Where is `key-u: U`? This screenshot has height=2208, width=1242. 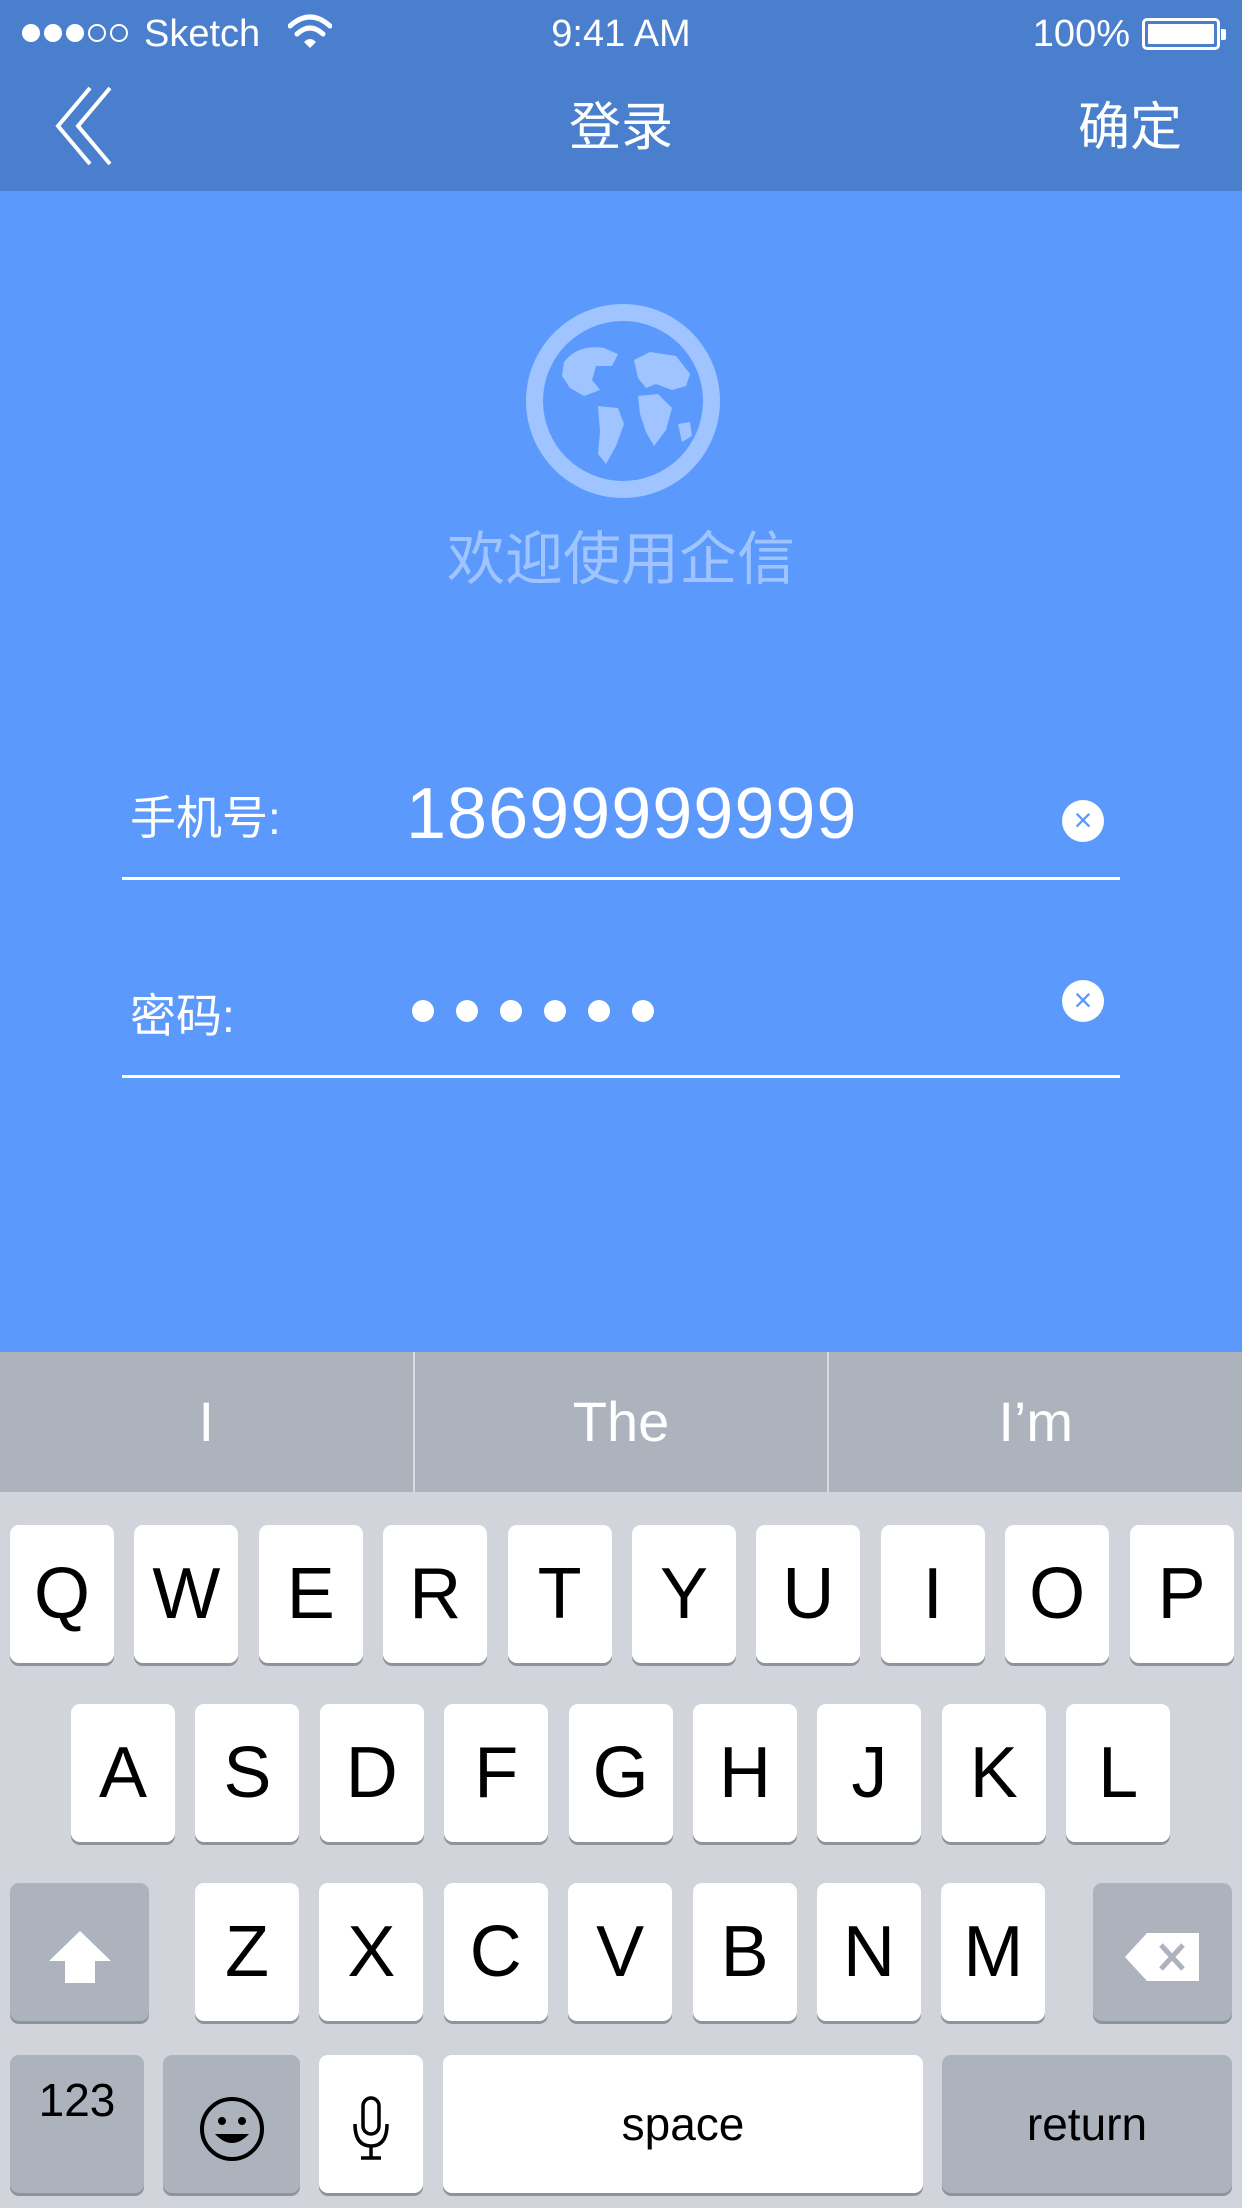
key-u: U is located at coordinates (808, 1594).